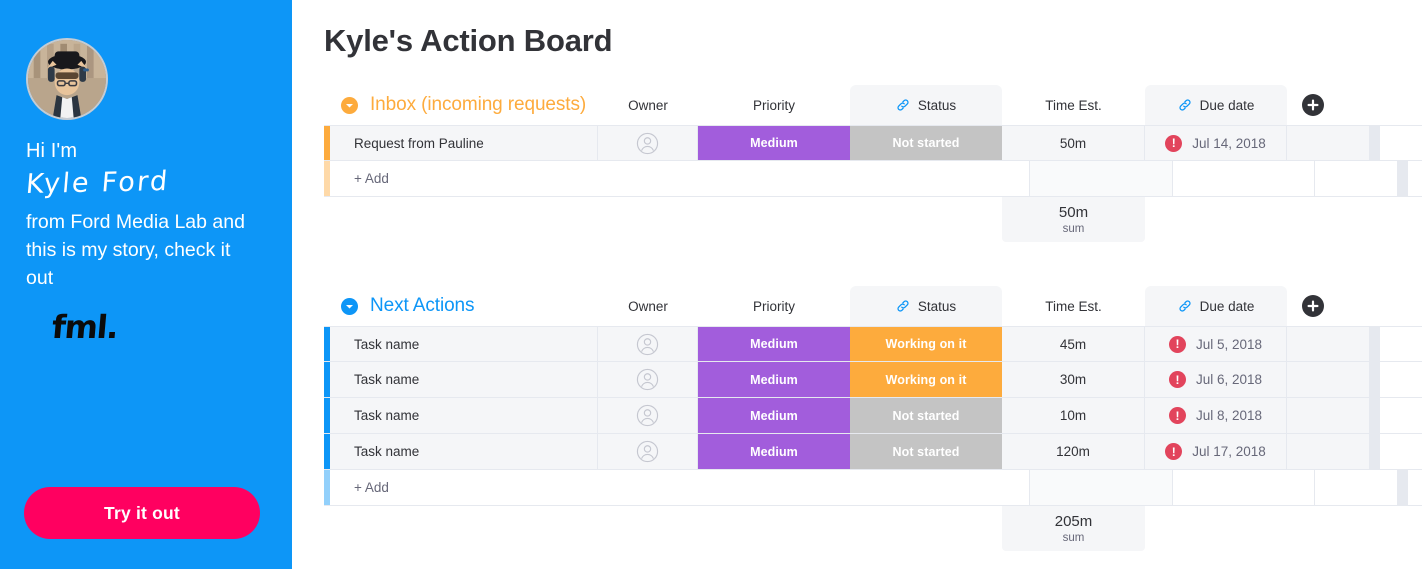 This screenshot has width=1422, height=569. What do you see at coordinates (1229, 451) in the screenshot?
I see `due-date-text: Jul 17, 2018` at bounding box center [1229, 451].